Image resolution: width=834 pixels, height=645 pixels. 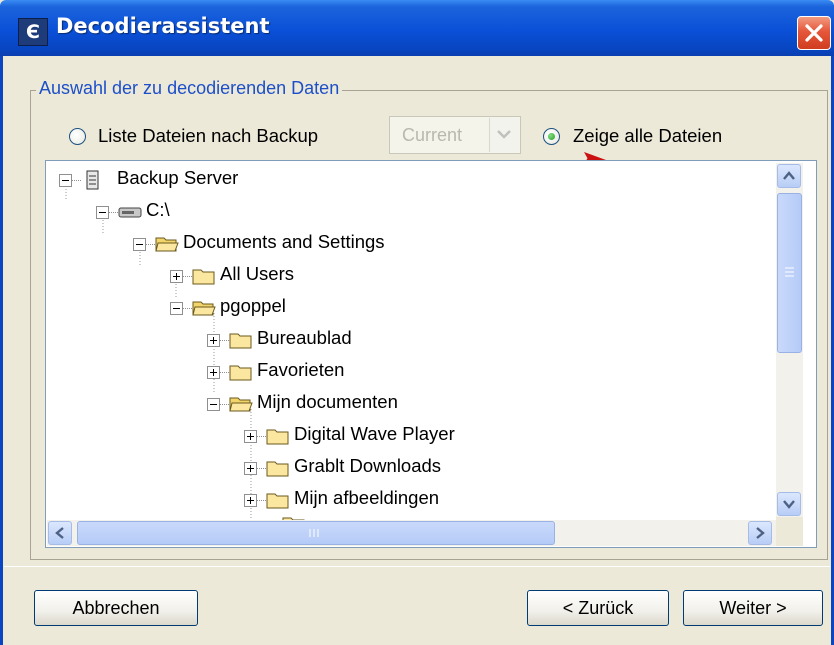 I want to click on window-frame-left, so click(x=1, y=350).